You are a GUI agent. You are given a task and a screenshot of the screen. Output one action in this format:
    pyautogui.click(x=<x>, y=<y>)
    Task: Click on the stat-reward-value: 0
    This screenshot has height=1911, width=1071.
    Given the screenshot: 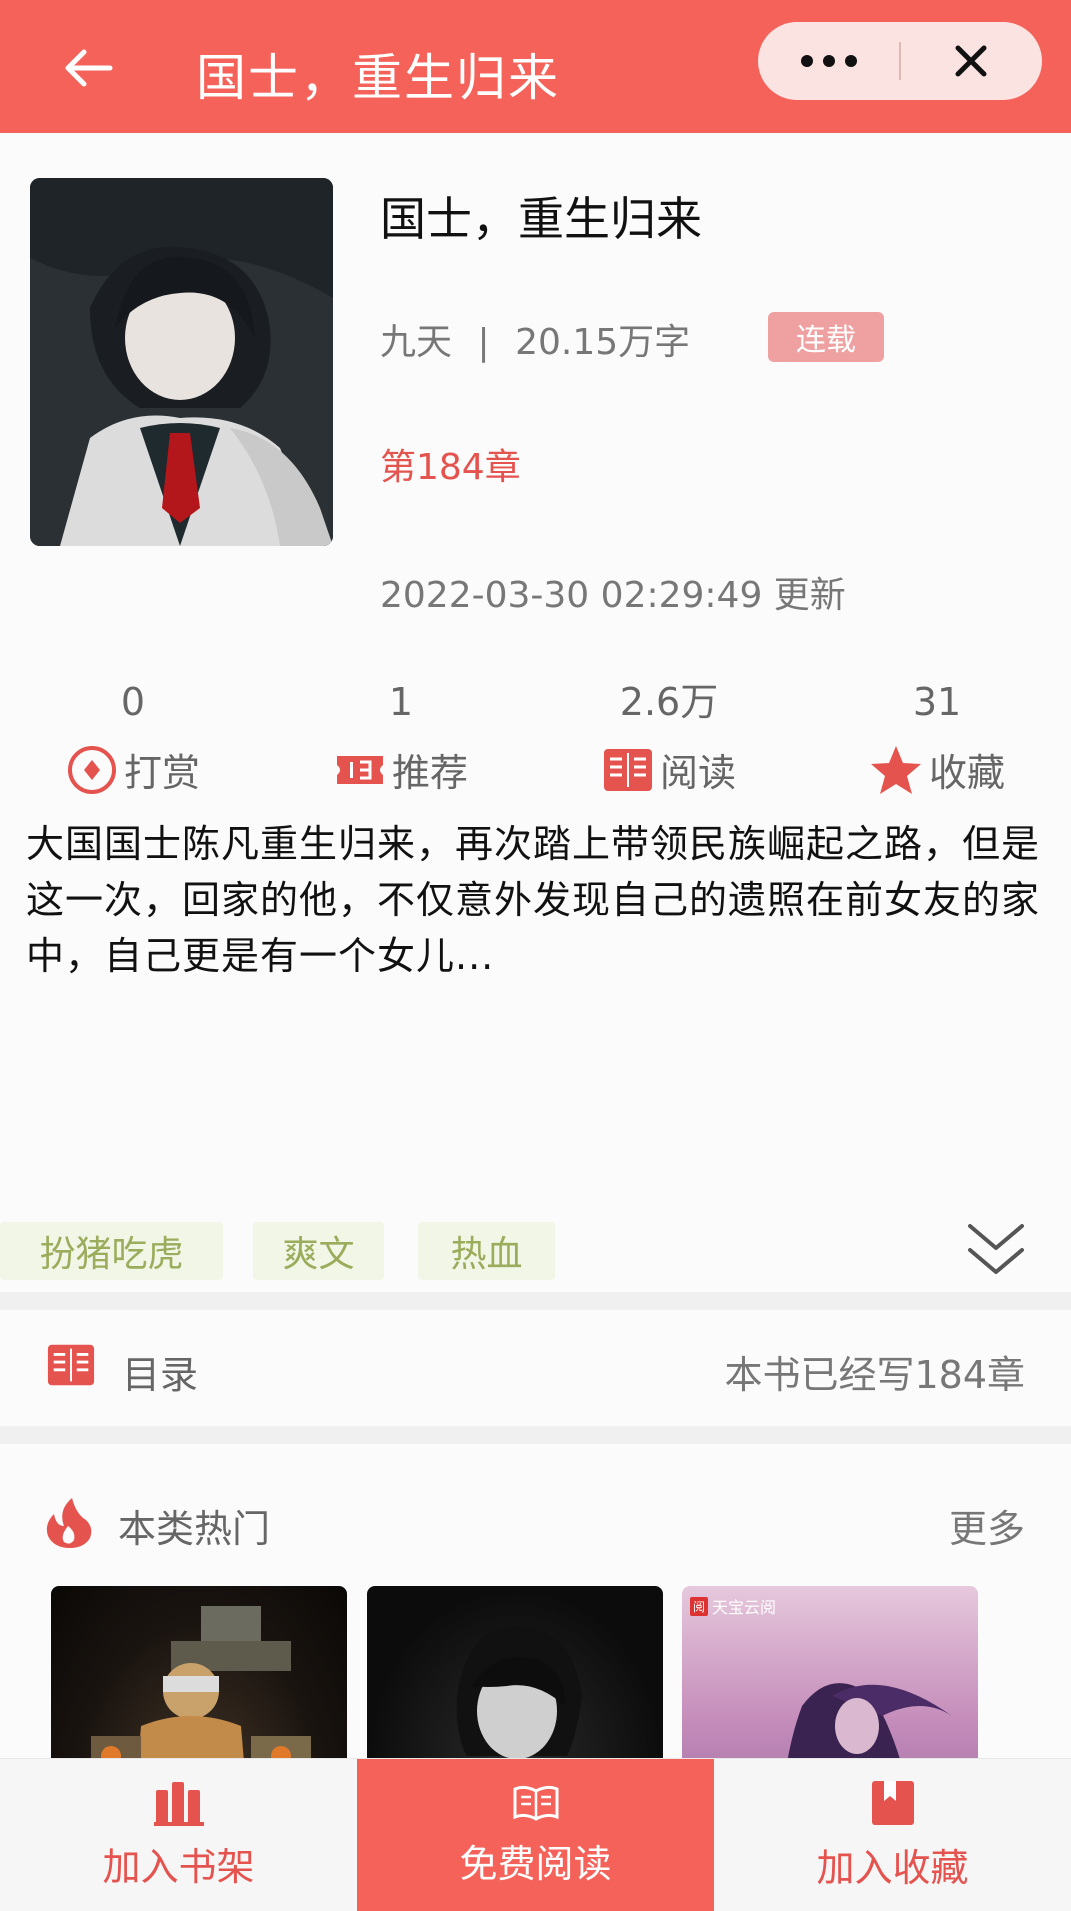 What is the action you would take?
    pyautogui.click(x=133, y=702)
    